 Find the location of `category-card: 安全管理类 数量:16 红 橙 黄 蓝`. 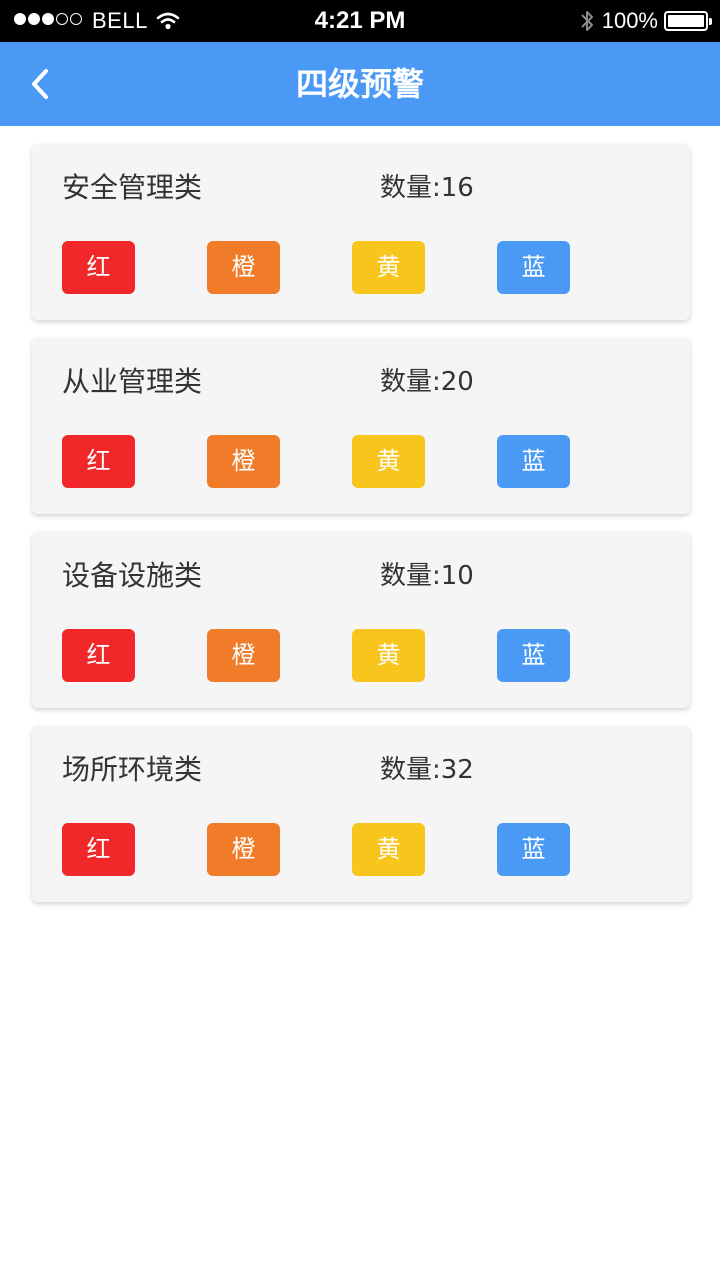

category-card: 安全管理类 数量:16 红 橙 黄 蓝 is located at coordinates (361, 232).